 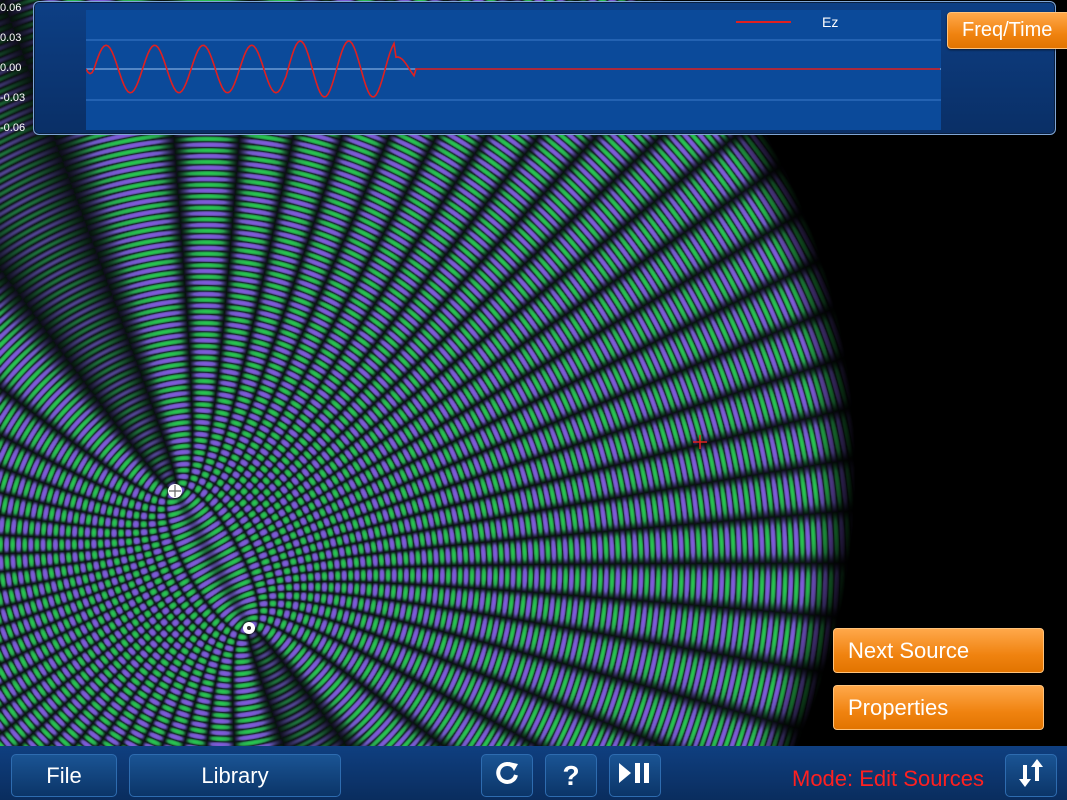 What do you see at coordinates (11, 8) in the screenshot?
I see `y-tick-label: 0.06` at bounding box center [11, 8].